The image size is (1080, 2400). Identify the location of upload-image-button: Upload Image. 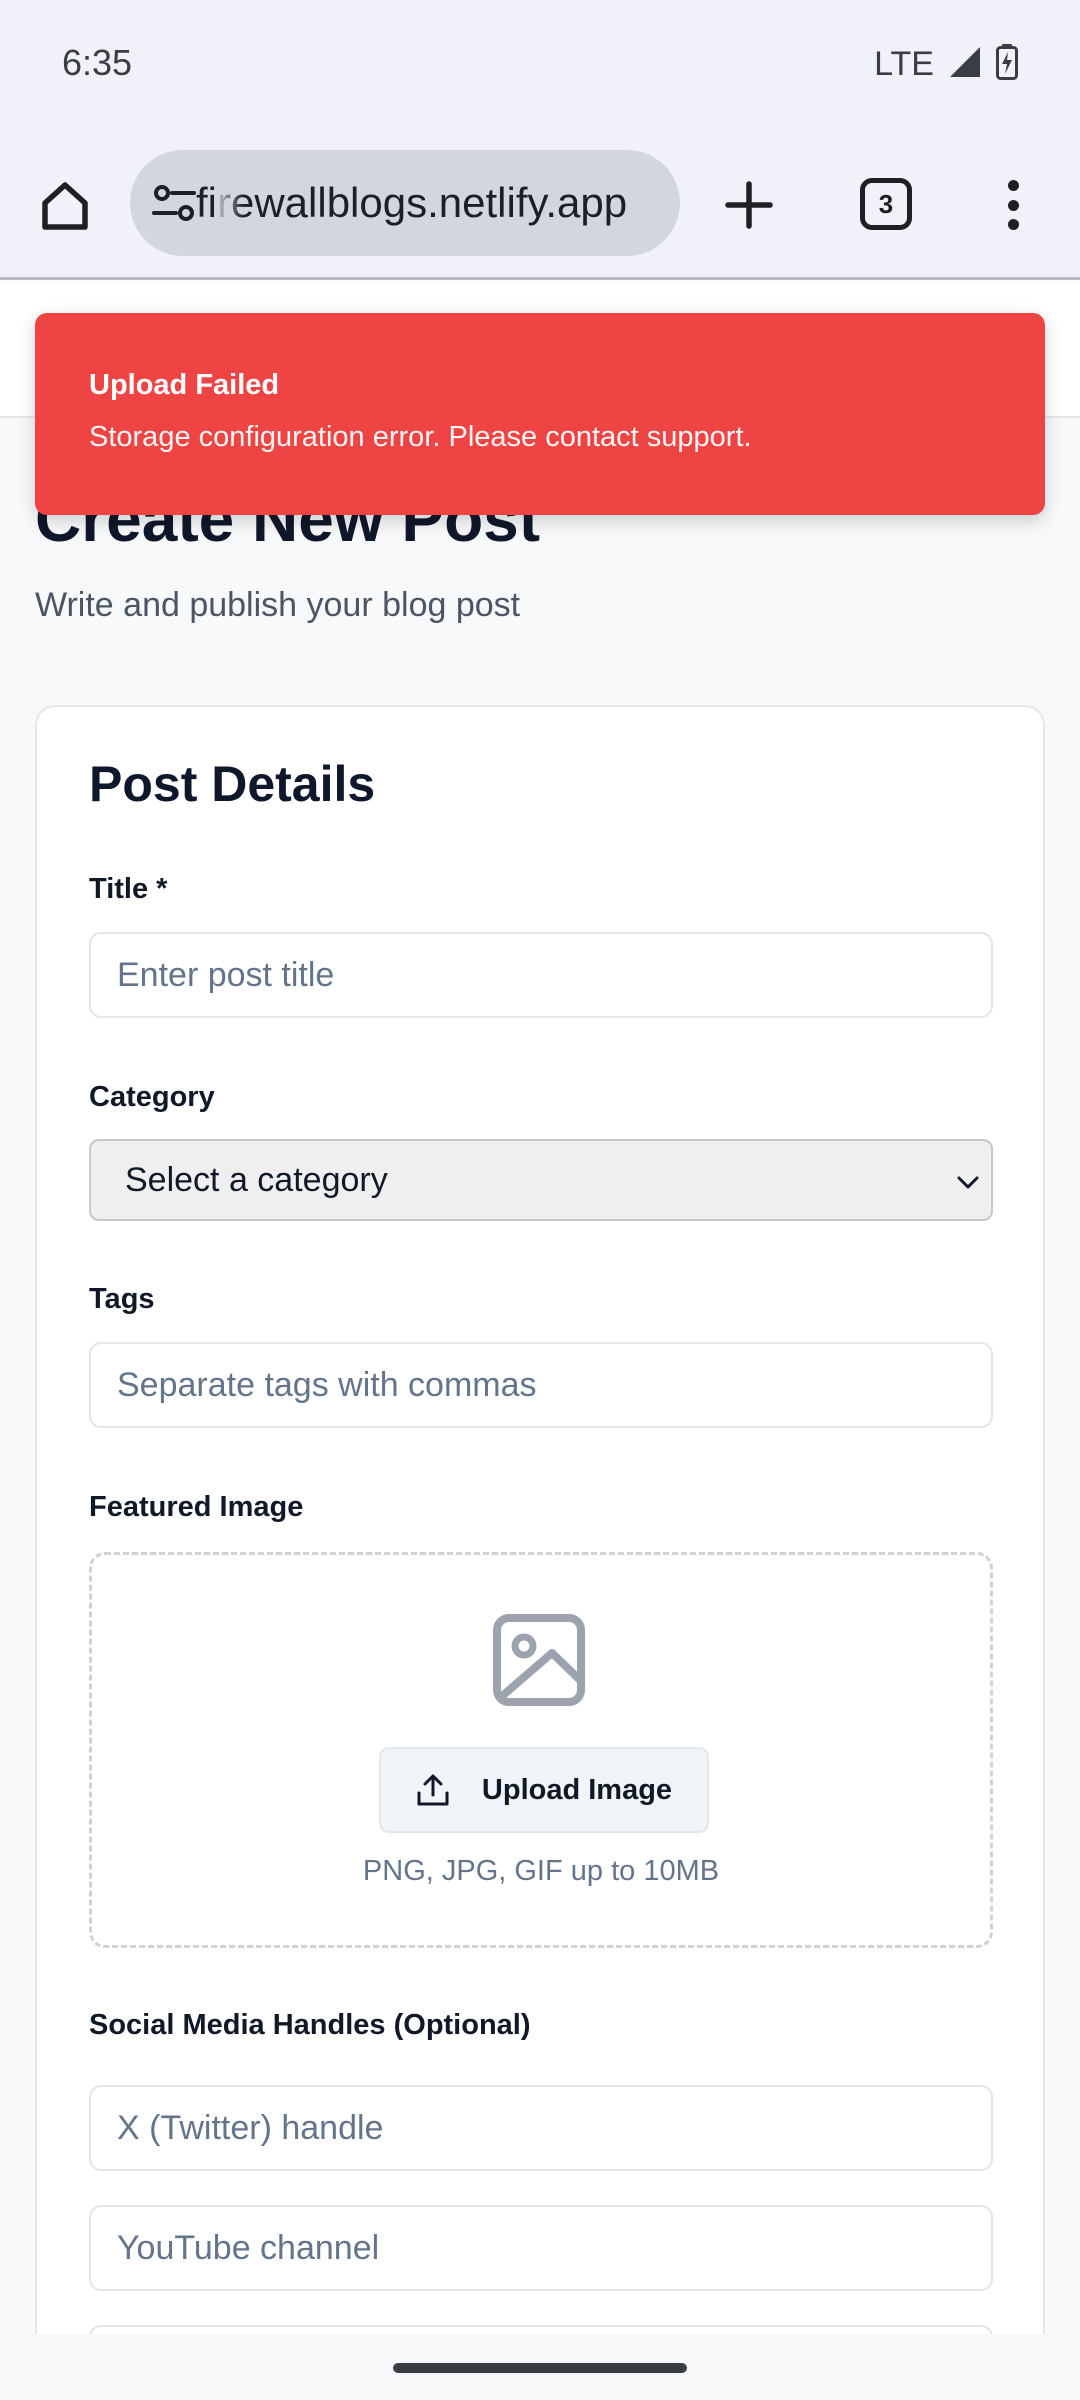
(544, 1790).